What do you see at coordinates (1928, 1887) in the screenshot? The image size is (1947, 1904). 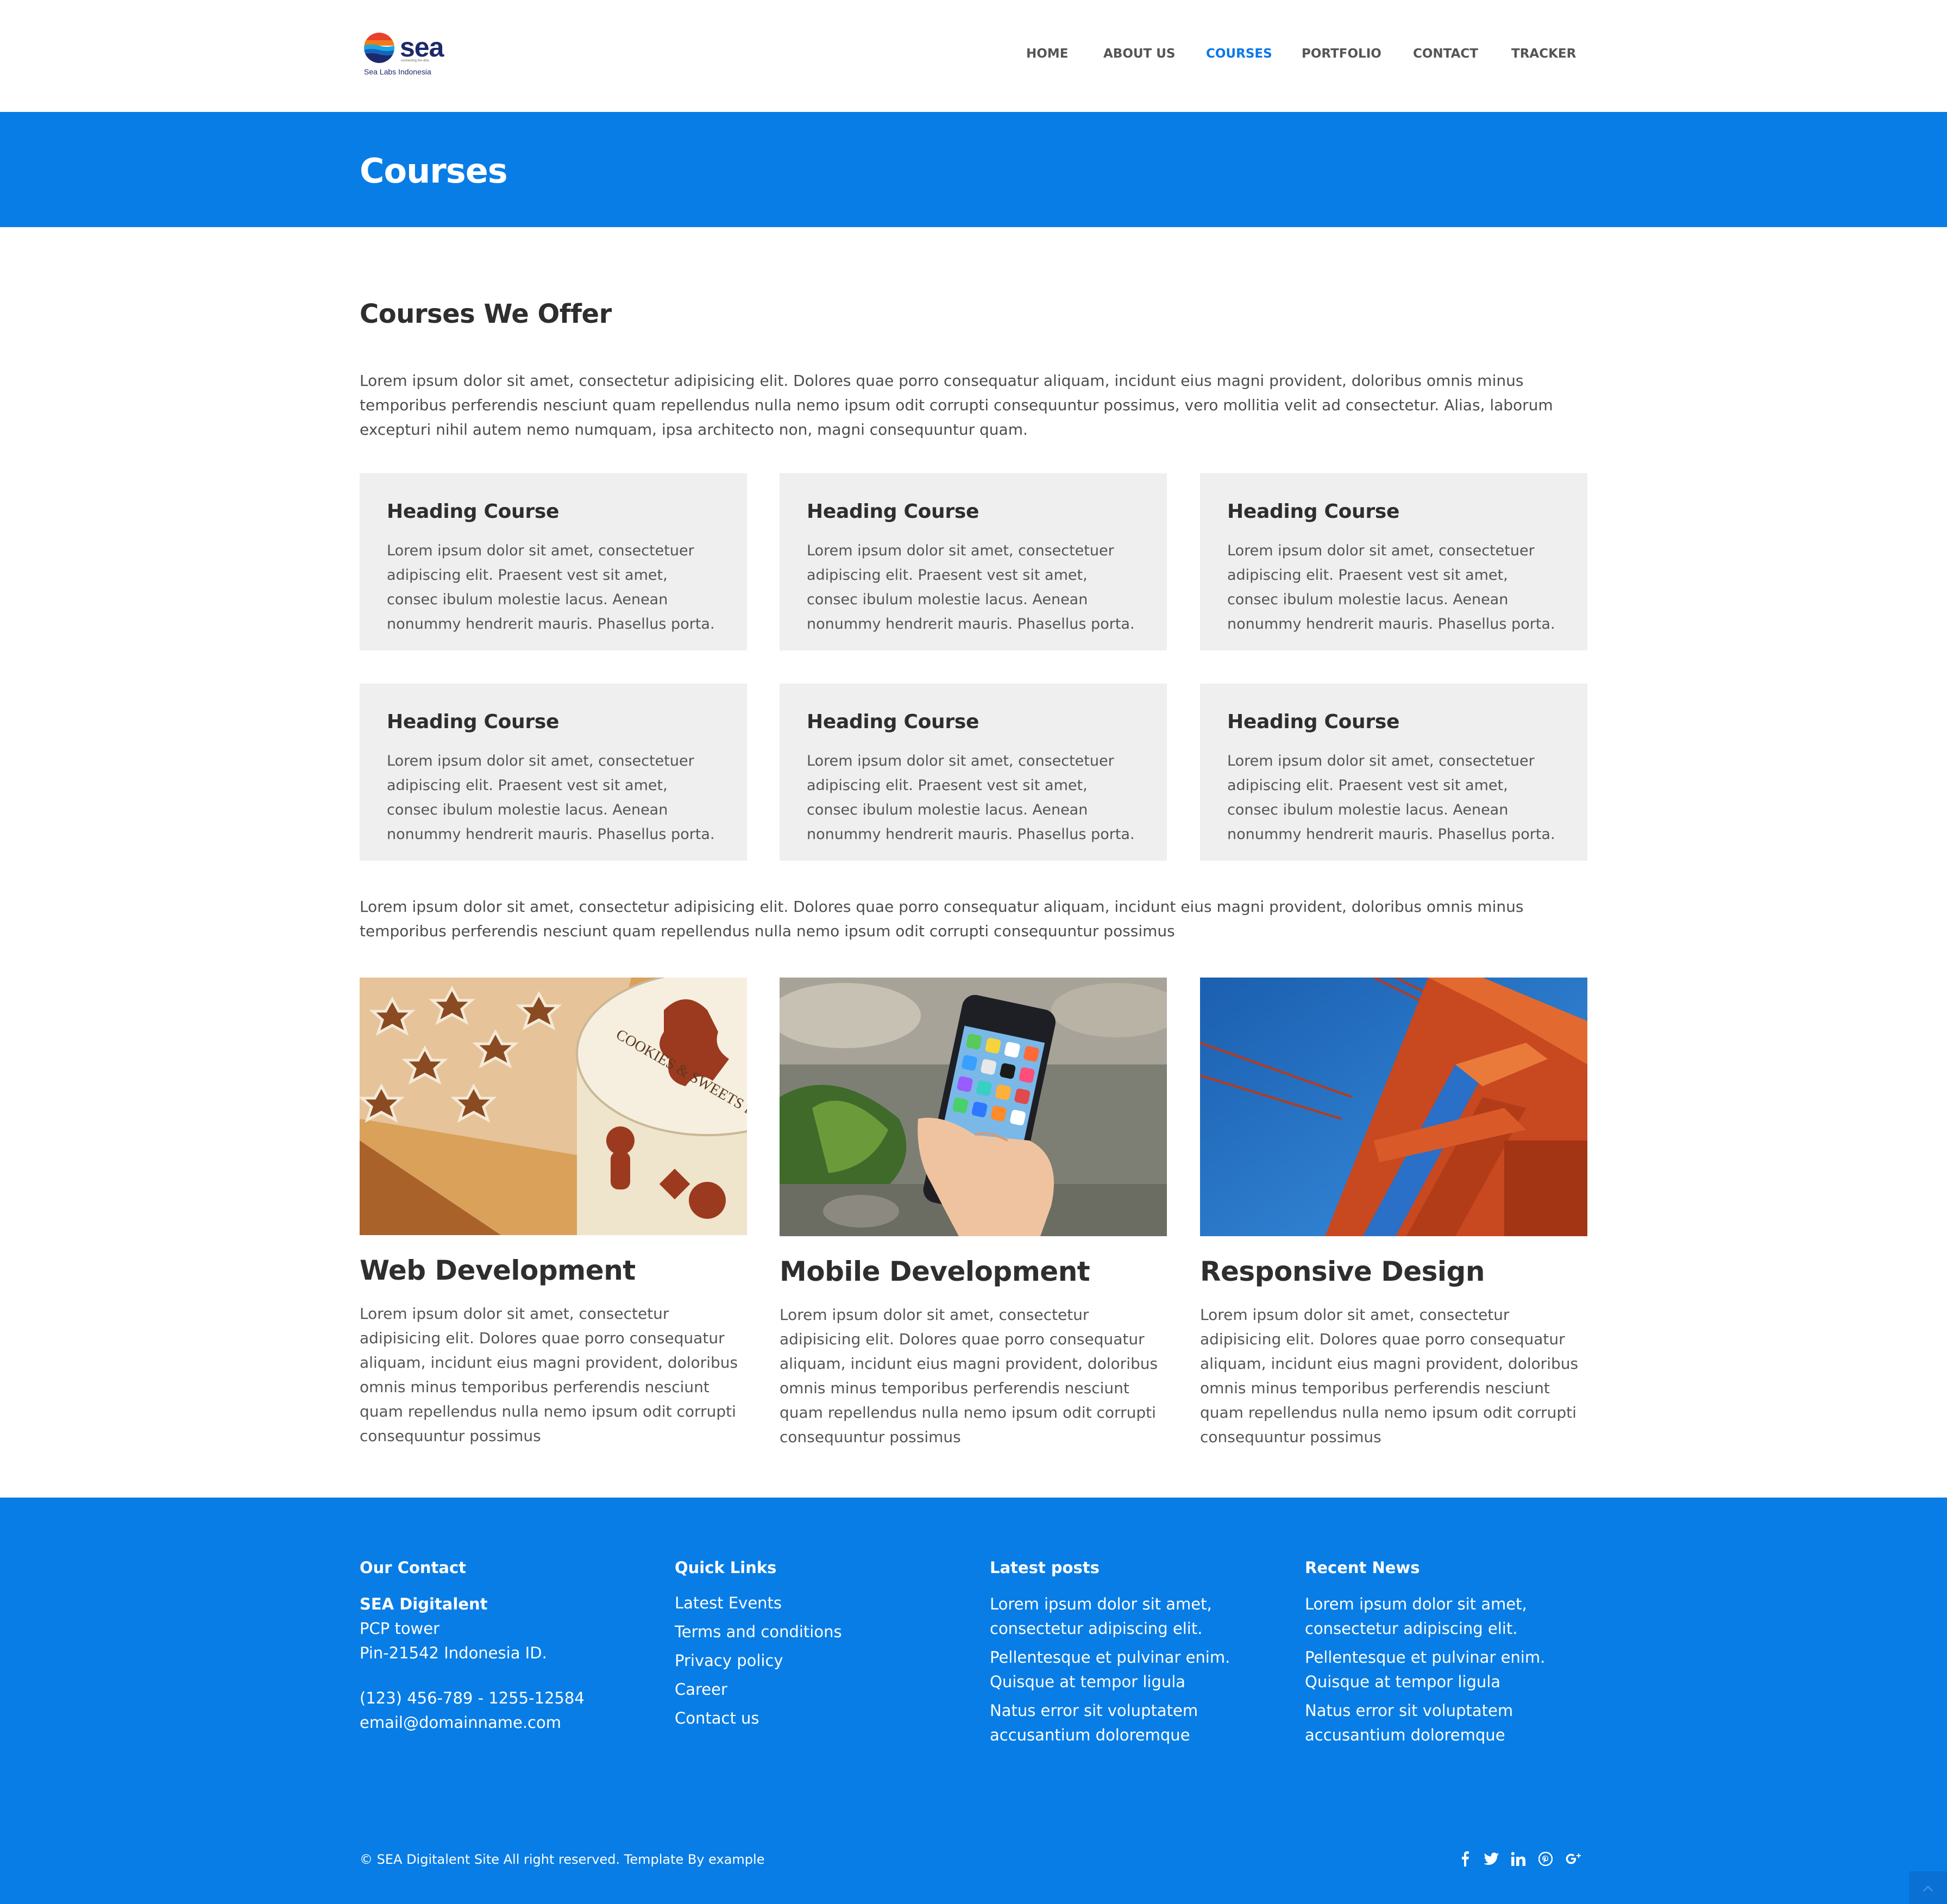 I see `scroll-to-top-button` at bounding box center [1928, 1887].